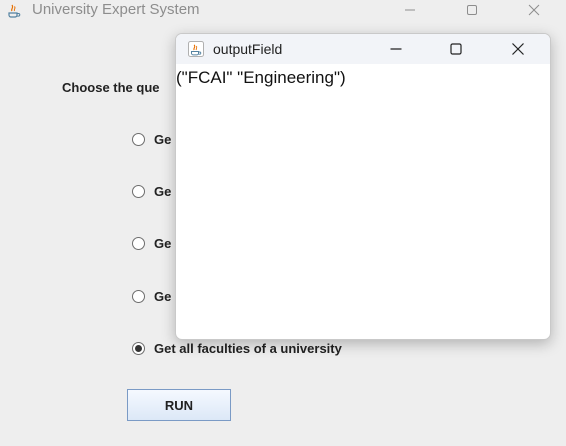  Describe the element at coordinates (138, 243) in the screenshot. I see `option-3-radio` at that location.